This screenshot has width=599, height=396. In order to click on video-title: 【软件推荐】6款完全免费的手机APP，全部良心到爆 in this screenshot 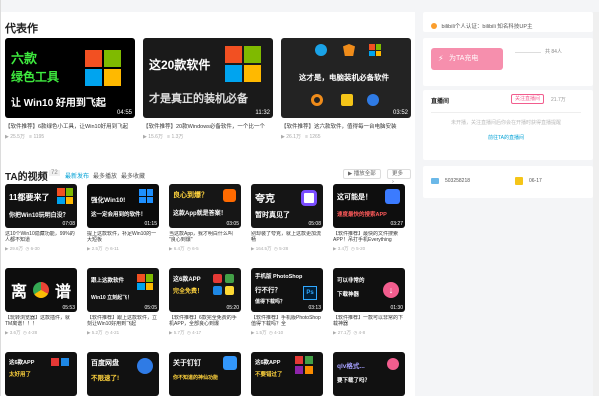, I will do `click(205, 321)`.